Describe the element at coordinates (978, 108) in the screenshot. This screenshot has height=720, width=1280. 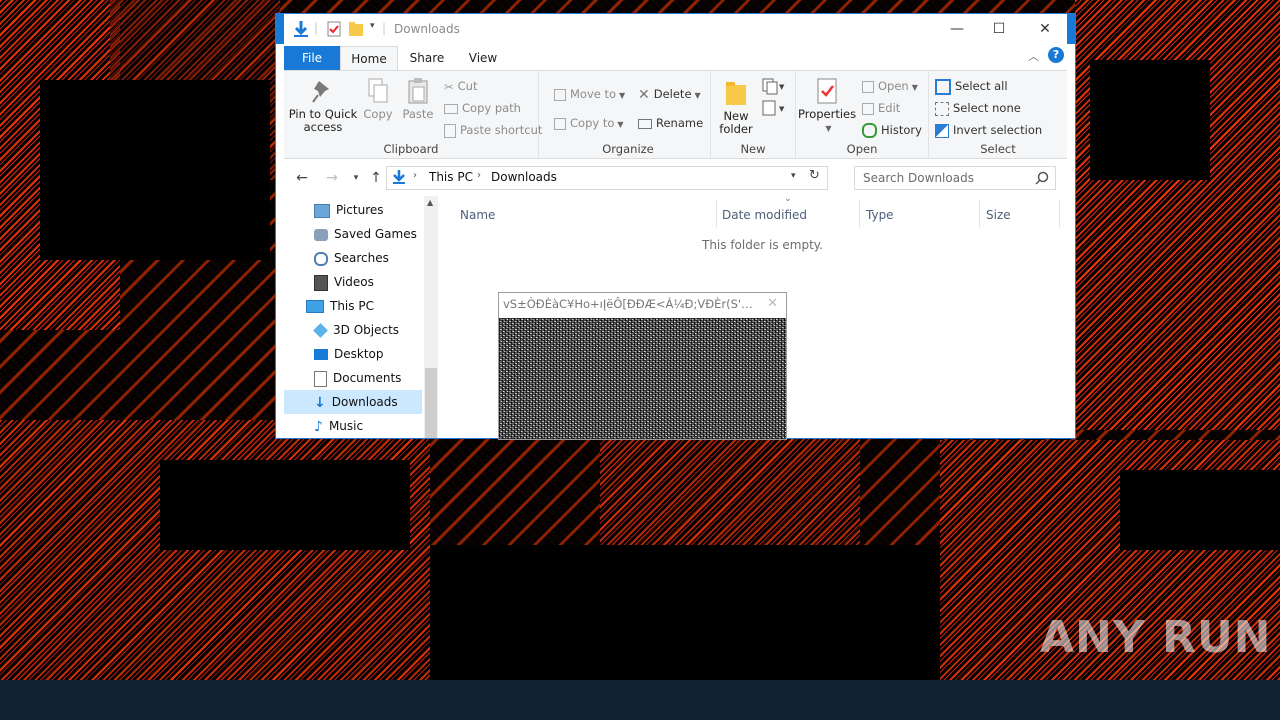
I see `select-none-button: Select none` at that location.